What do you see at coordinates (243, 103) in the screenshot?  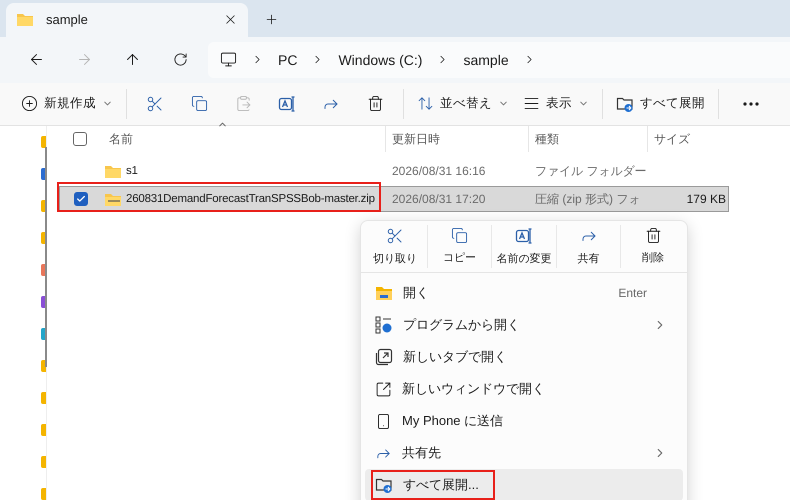 I see `clipboard-icon` at bounding box center [243, 103].